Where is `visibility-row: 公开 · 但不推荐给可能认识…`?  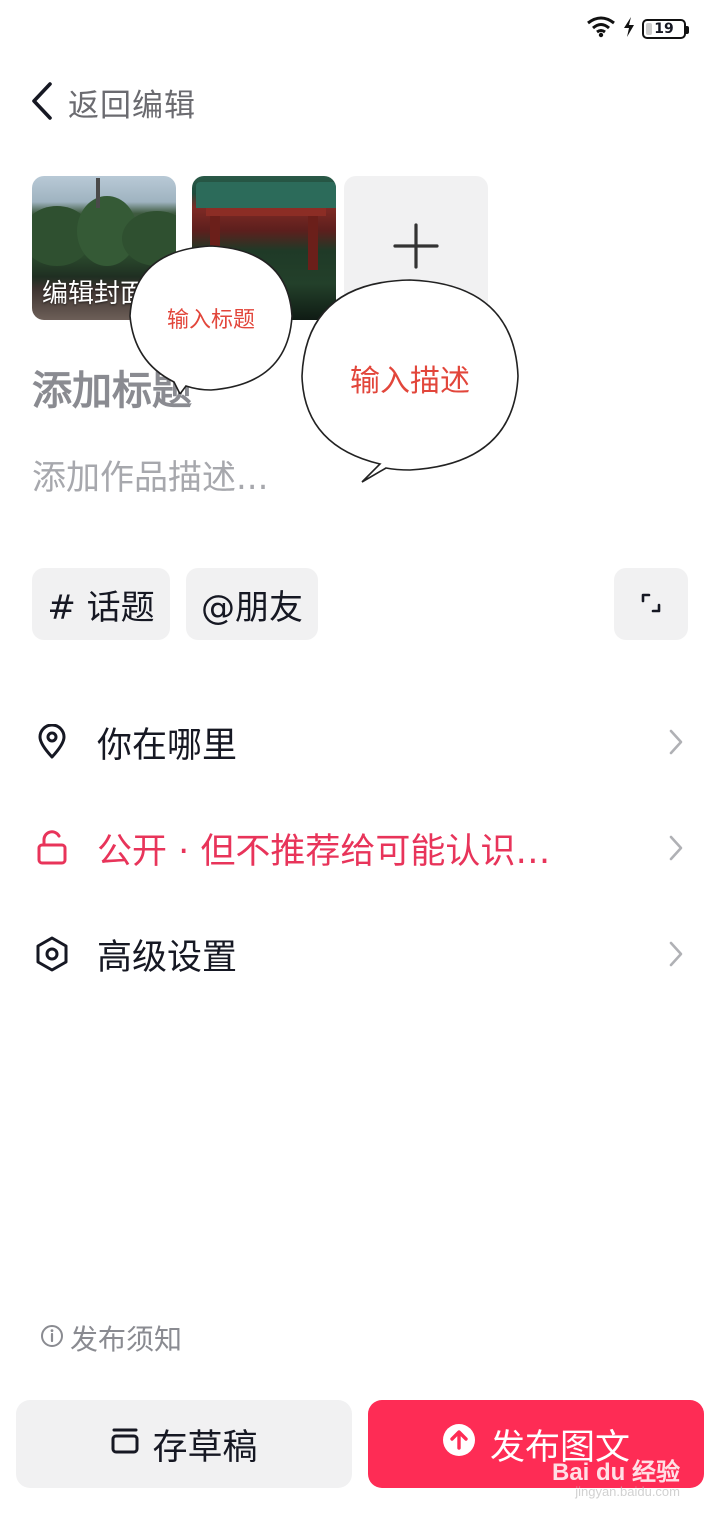
visibility-row: 公开 · 但不推荐给可能认识… is located at coordinates (360, 848).